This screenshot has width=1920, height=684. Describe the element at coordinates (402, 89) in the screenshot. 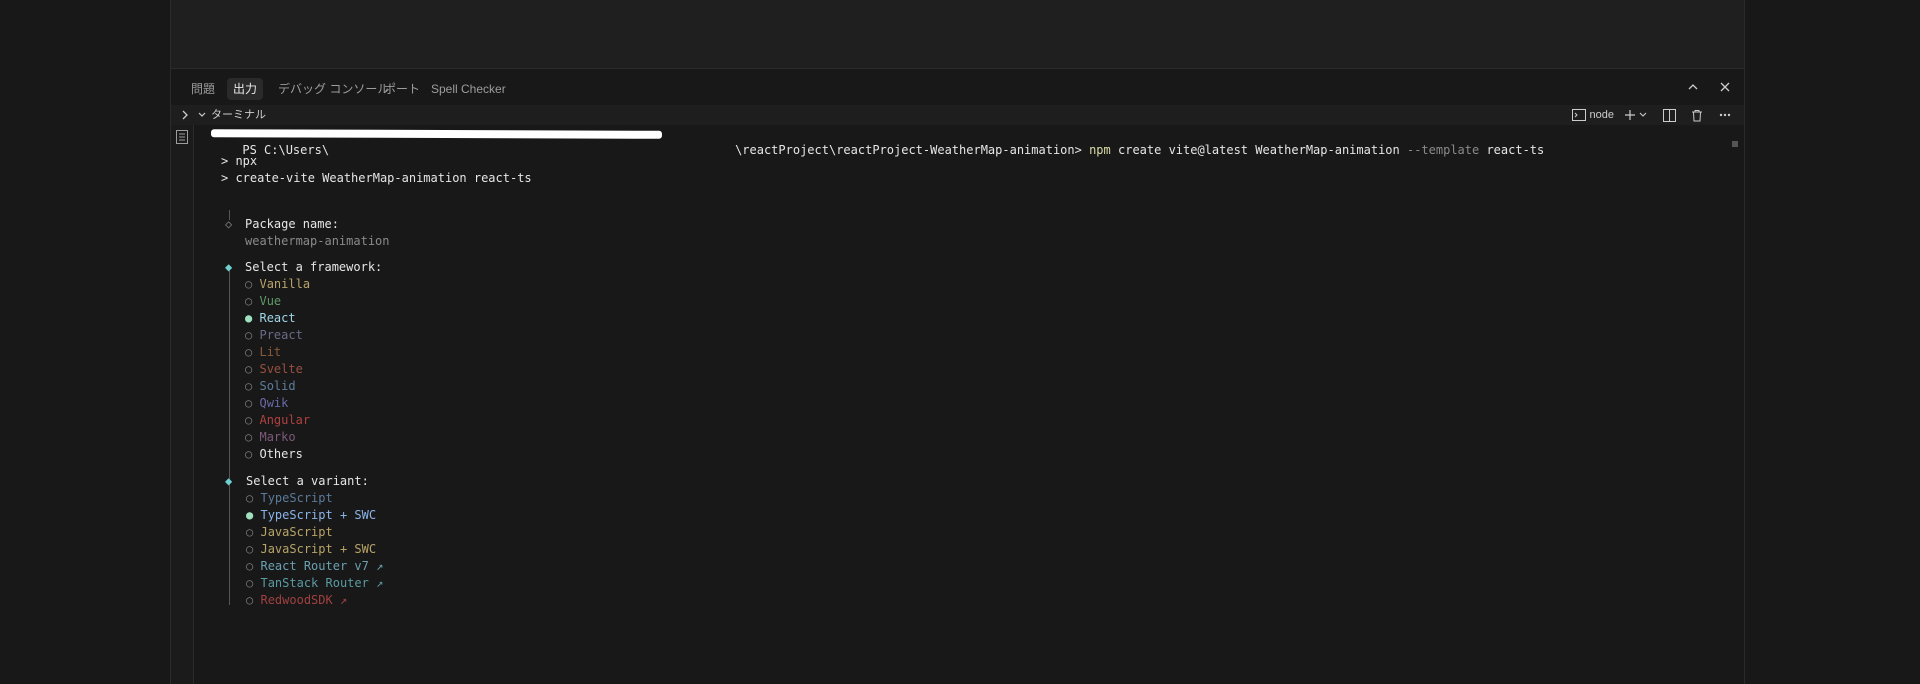

I see `tab-ports: ポート` at that location.